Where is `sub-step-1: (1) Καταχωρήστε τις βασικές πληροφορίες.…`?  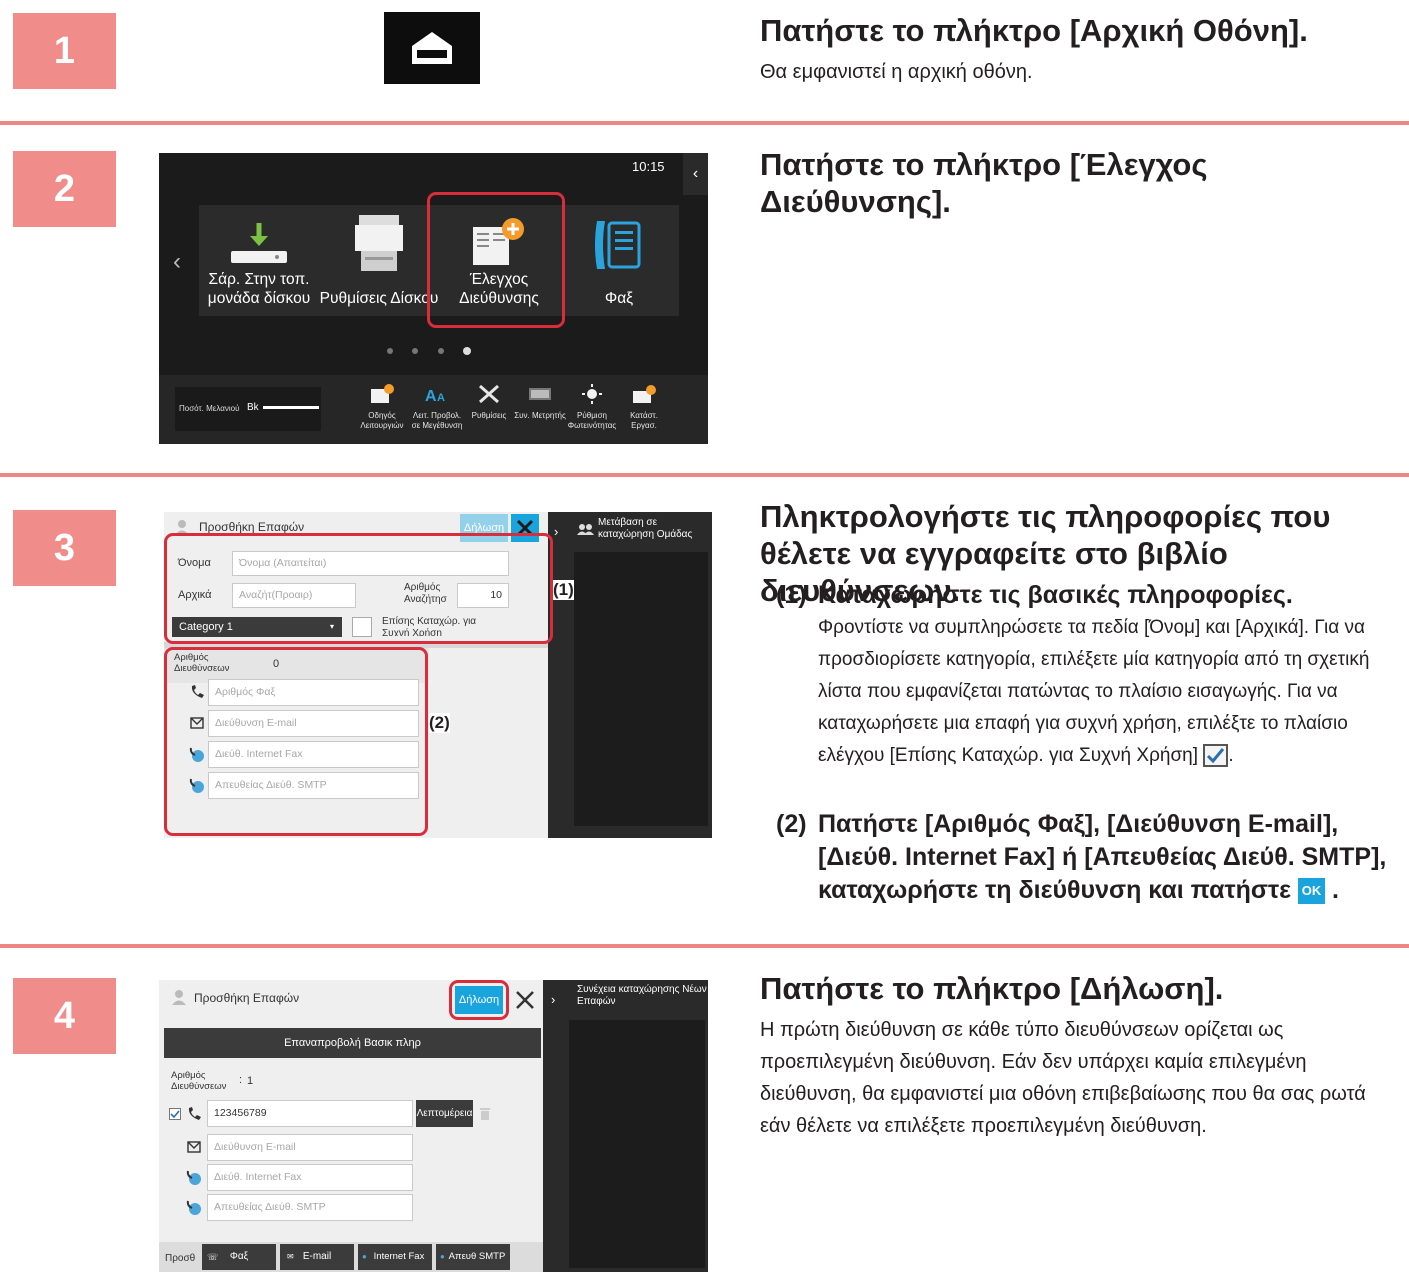
sub-step-1: (1) Καταχωρήστε τις βασικές πληροφορίες.… is located at coordinates (1086, 675).